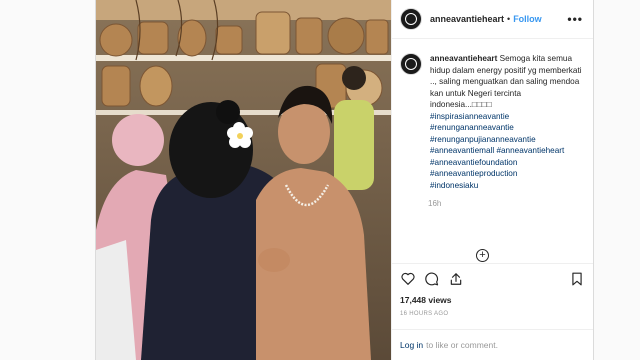 The height and width of the screenshot is (360, 640). Describe the element at coordinates (411, 345) in the screenshot. I see `login-link: Log in` at that location.